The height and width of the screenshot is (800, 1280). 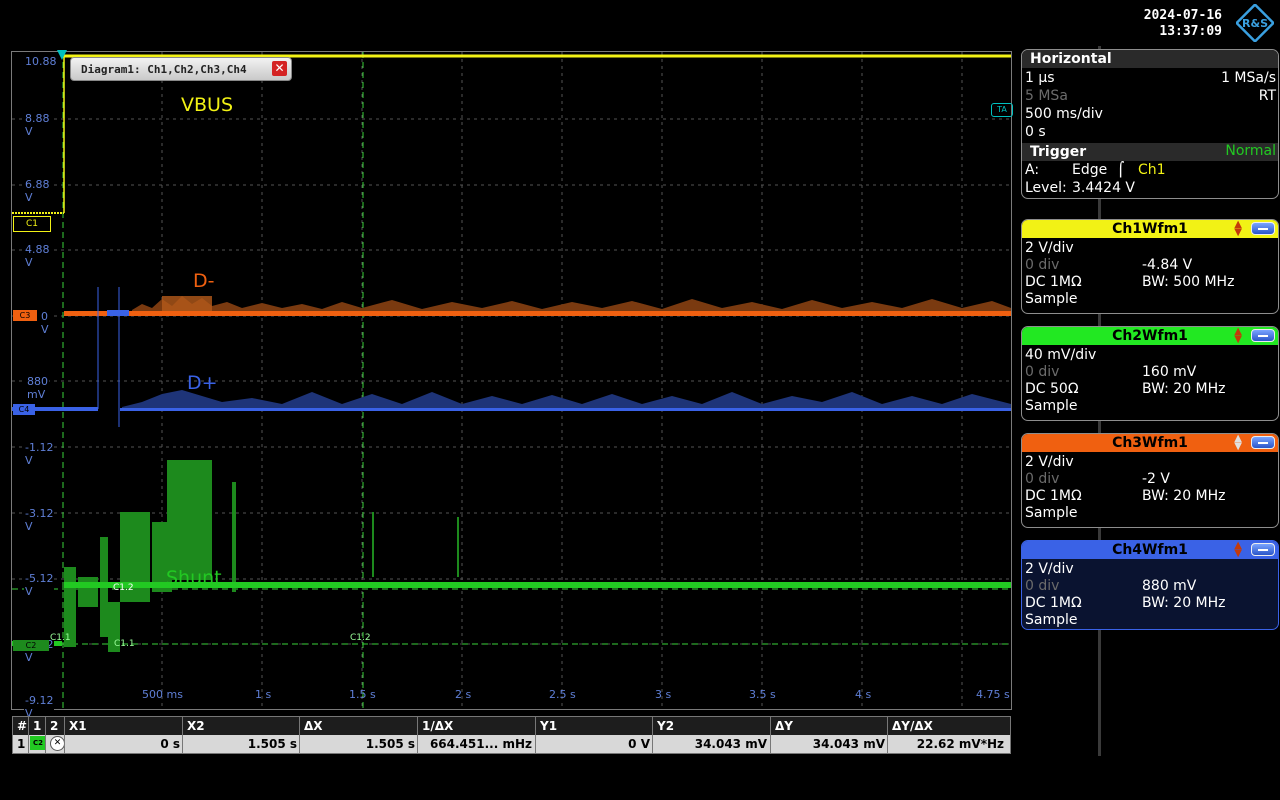 What do you see at coordinates (21, 744) in the screenshot?
I see `row-index: 1` at bounding box center [21, 744].